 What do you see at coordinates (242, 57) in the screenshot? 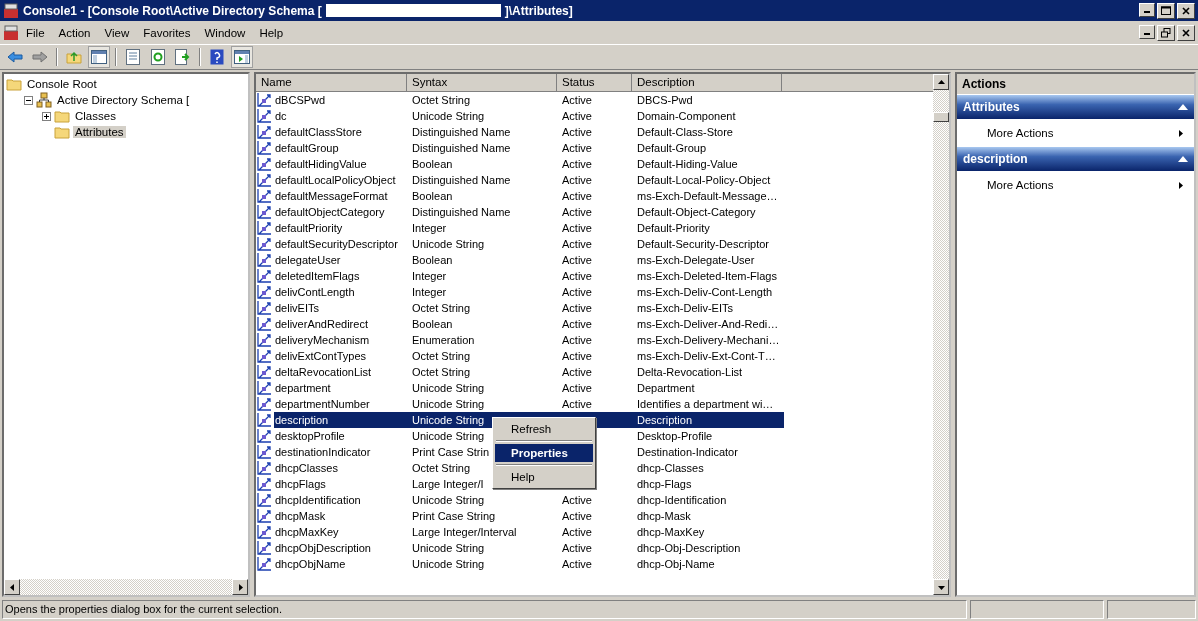
I see `action-pane-button` at bounding box center [242, 57].